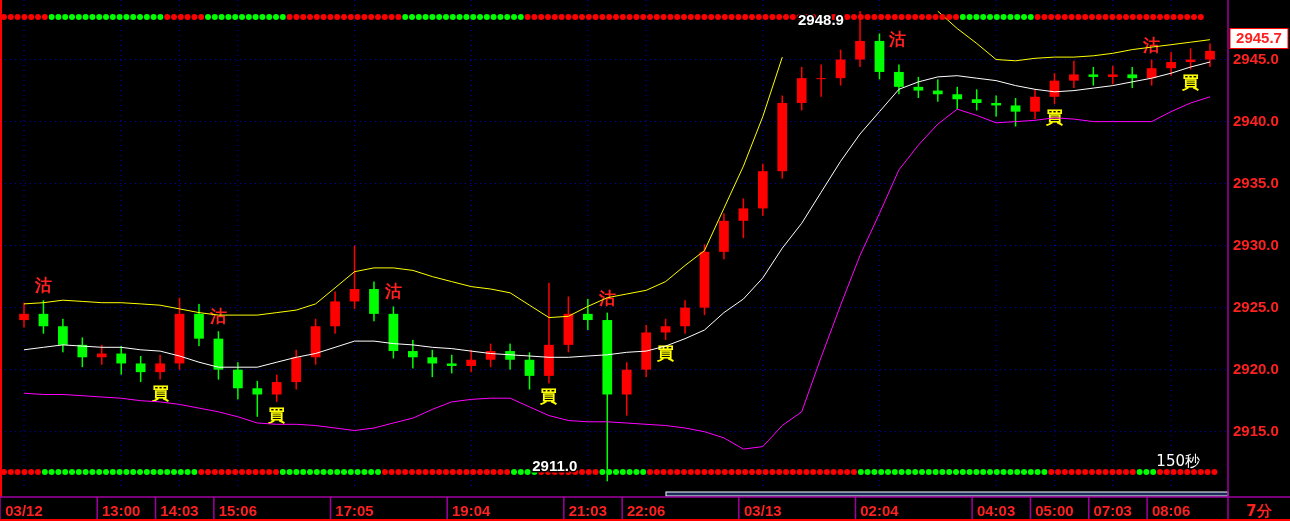 This screenshot has height=521, width=1290. I want to click on countdown-label: 150秒, so click(1178, 461).